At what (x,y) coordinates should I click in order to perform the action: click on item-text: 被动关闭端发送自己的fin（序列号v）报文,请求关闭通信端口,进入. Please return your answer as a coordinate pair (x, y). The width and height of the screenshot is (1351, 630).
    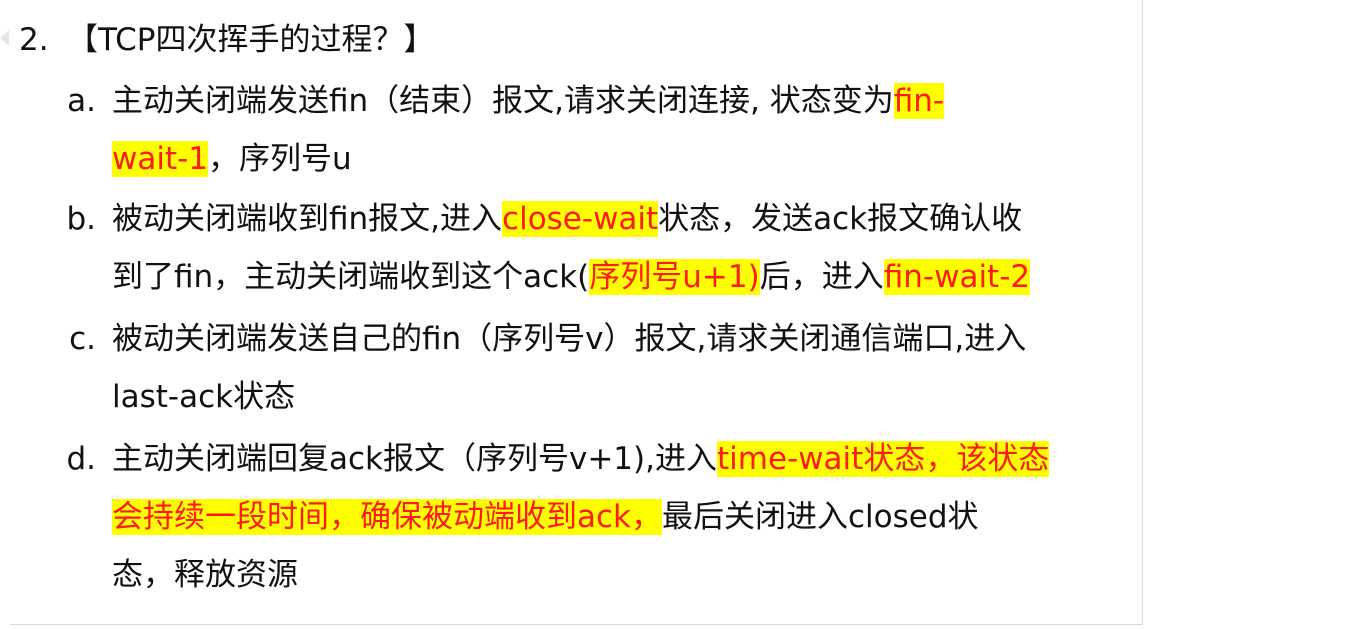
    Looking at the image, I should click on (569, 339).